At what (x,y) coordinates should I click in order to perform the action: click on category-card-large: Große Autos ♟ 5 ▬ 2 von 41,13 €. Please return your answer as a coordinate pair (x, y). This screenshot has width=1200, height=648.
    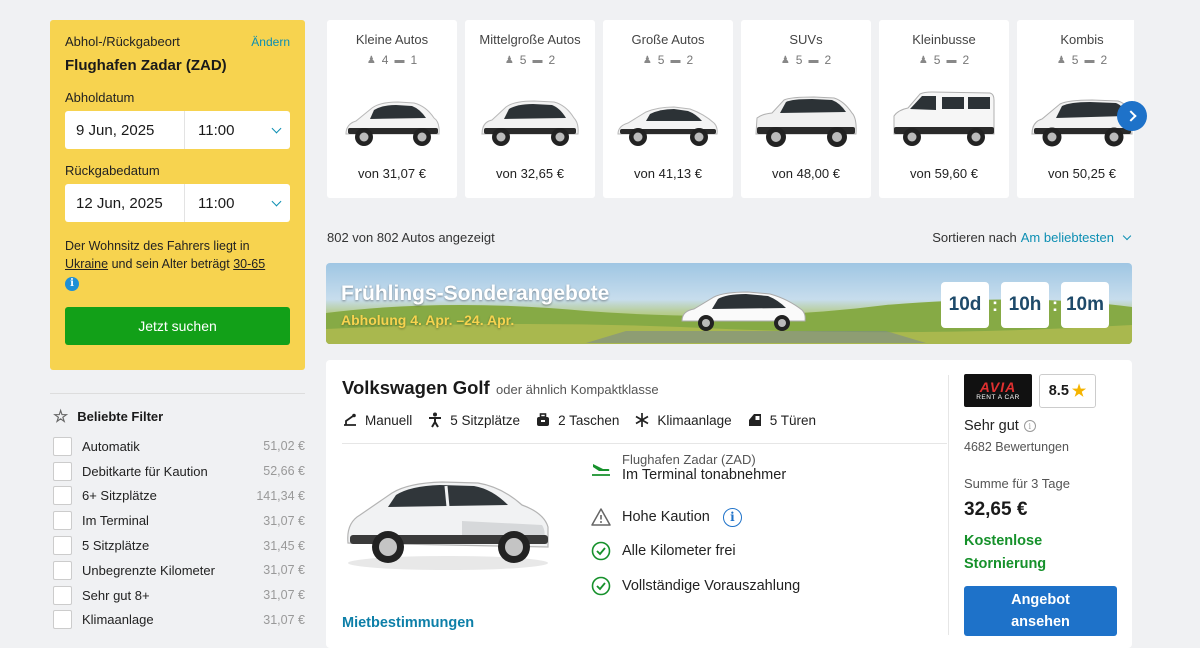
    Looking at the image, I should click on (668, 109).